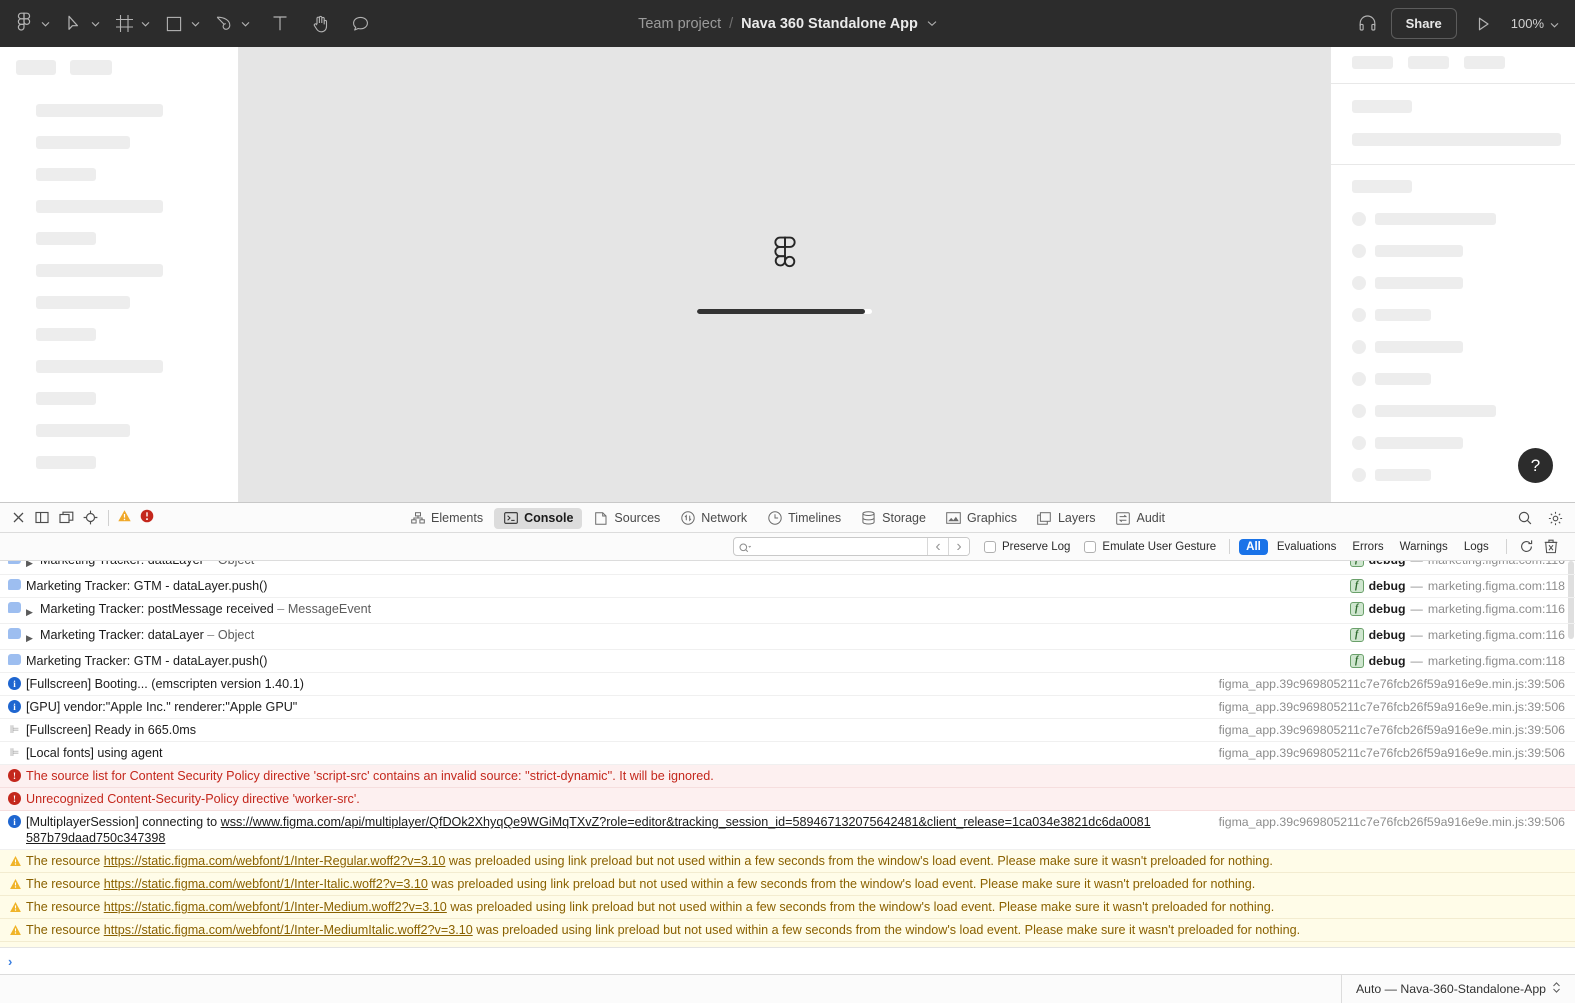 The image size is (1575, 1003). Describe the element at coordinates (829, 24) in the screenshot. I see `breadcrumb-file-name: Nava 360 Standalone App` at that location.